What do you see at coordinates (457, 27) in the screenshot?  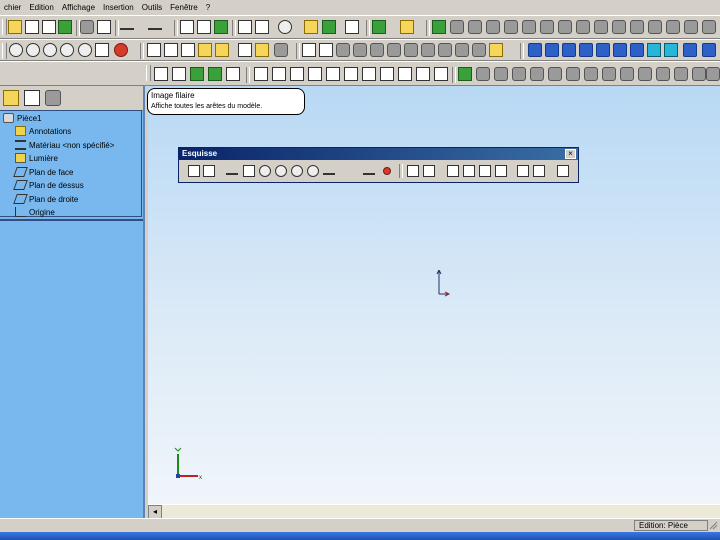 I see `feature-cut-icon` at bounding box center [457, 27].